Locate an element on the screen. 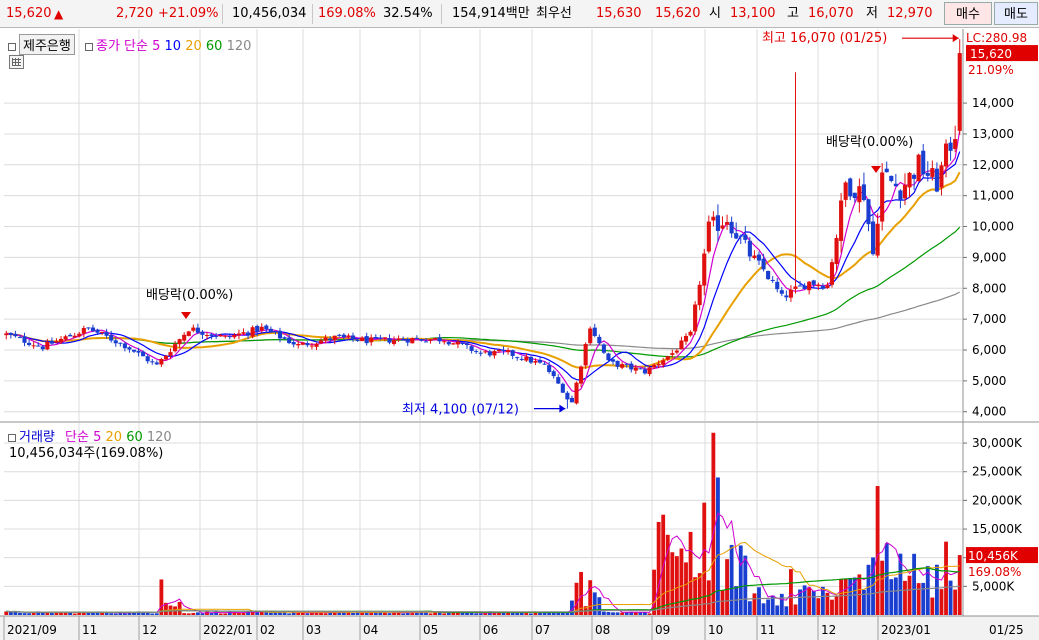 This screenshot has width=1039, height=640. sell-button: 매도 is located at coordinates (1016, 13).